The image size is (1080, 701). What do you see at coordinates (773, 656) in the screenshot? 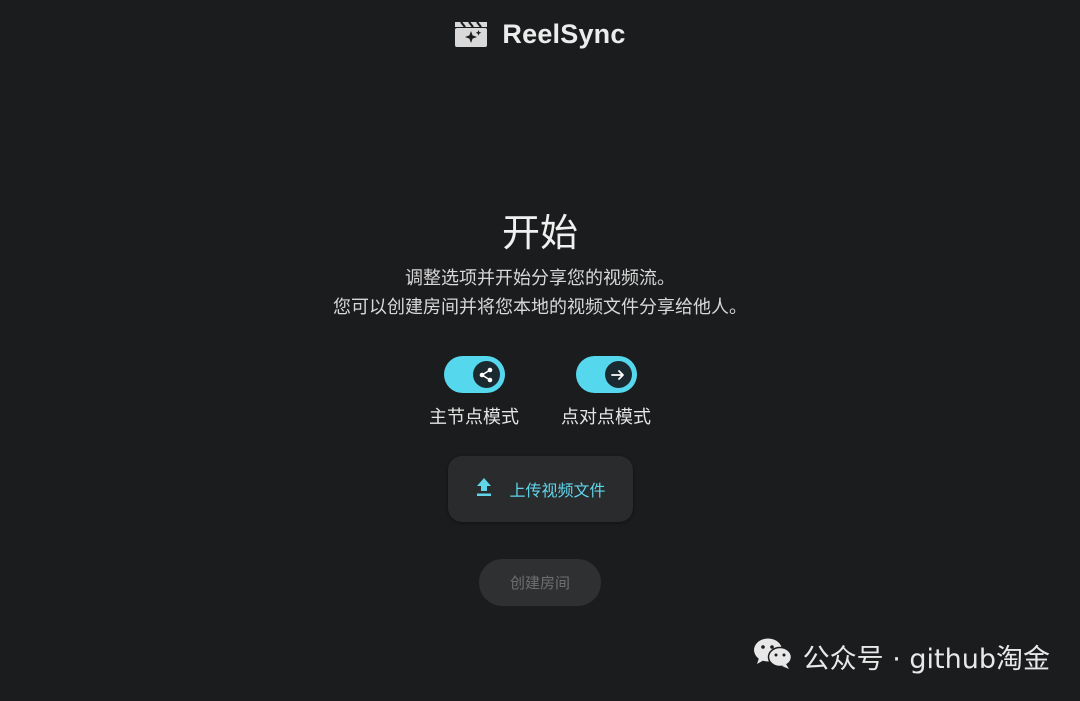
I see `wechat-icon` at bounding box center [773, 656].